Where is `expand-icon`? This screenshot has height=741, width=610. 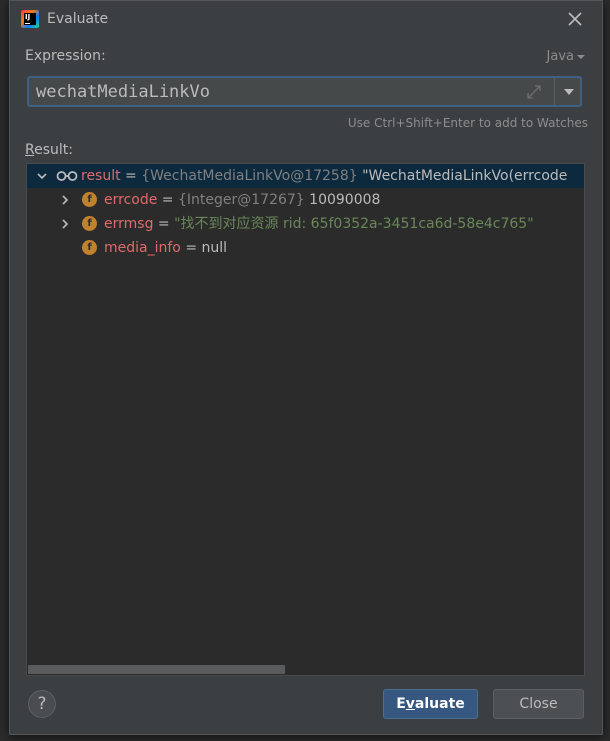
expand-icon is located at coordinates (534, 92).